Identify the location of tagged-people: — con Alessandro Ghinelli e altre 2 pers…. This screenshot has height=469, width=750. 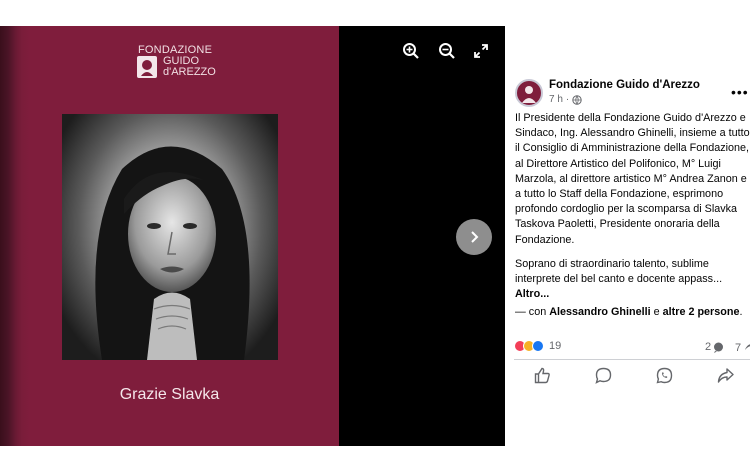
(632, 312).